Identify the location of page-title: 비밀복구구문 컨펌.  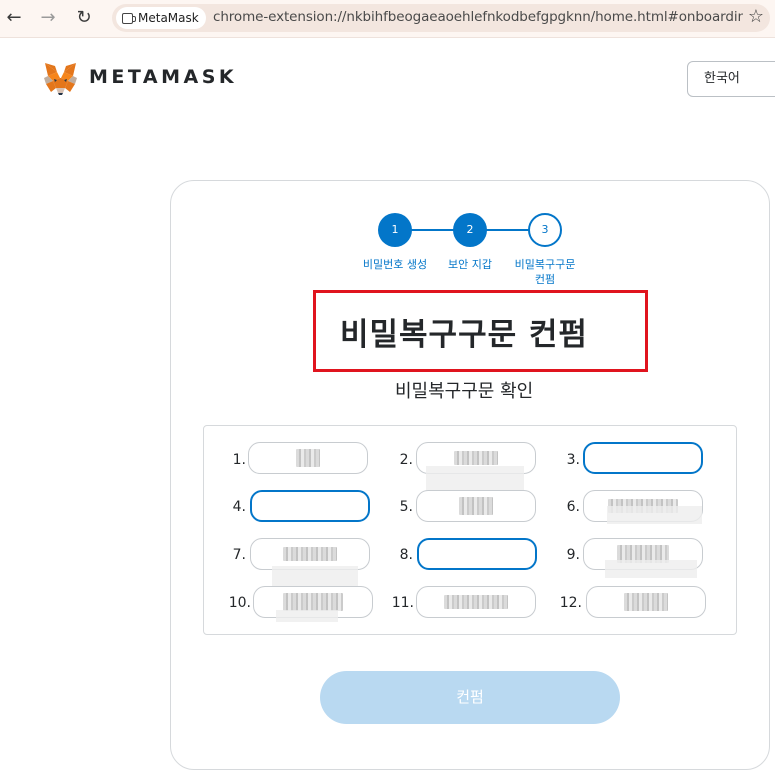
(464, 335).